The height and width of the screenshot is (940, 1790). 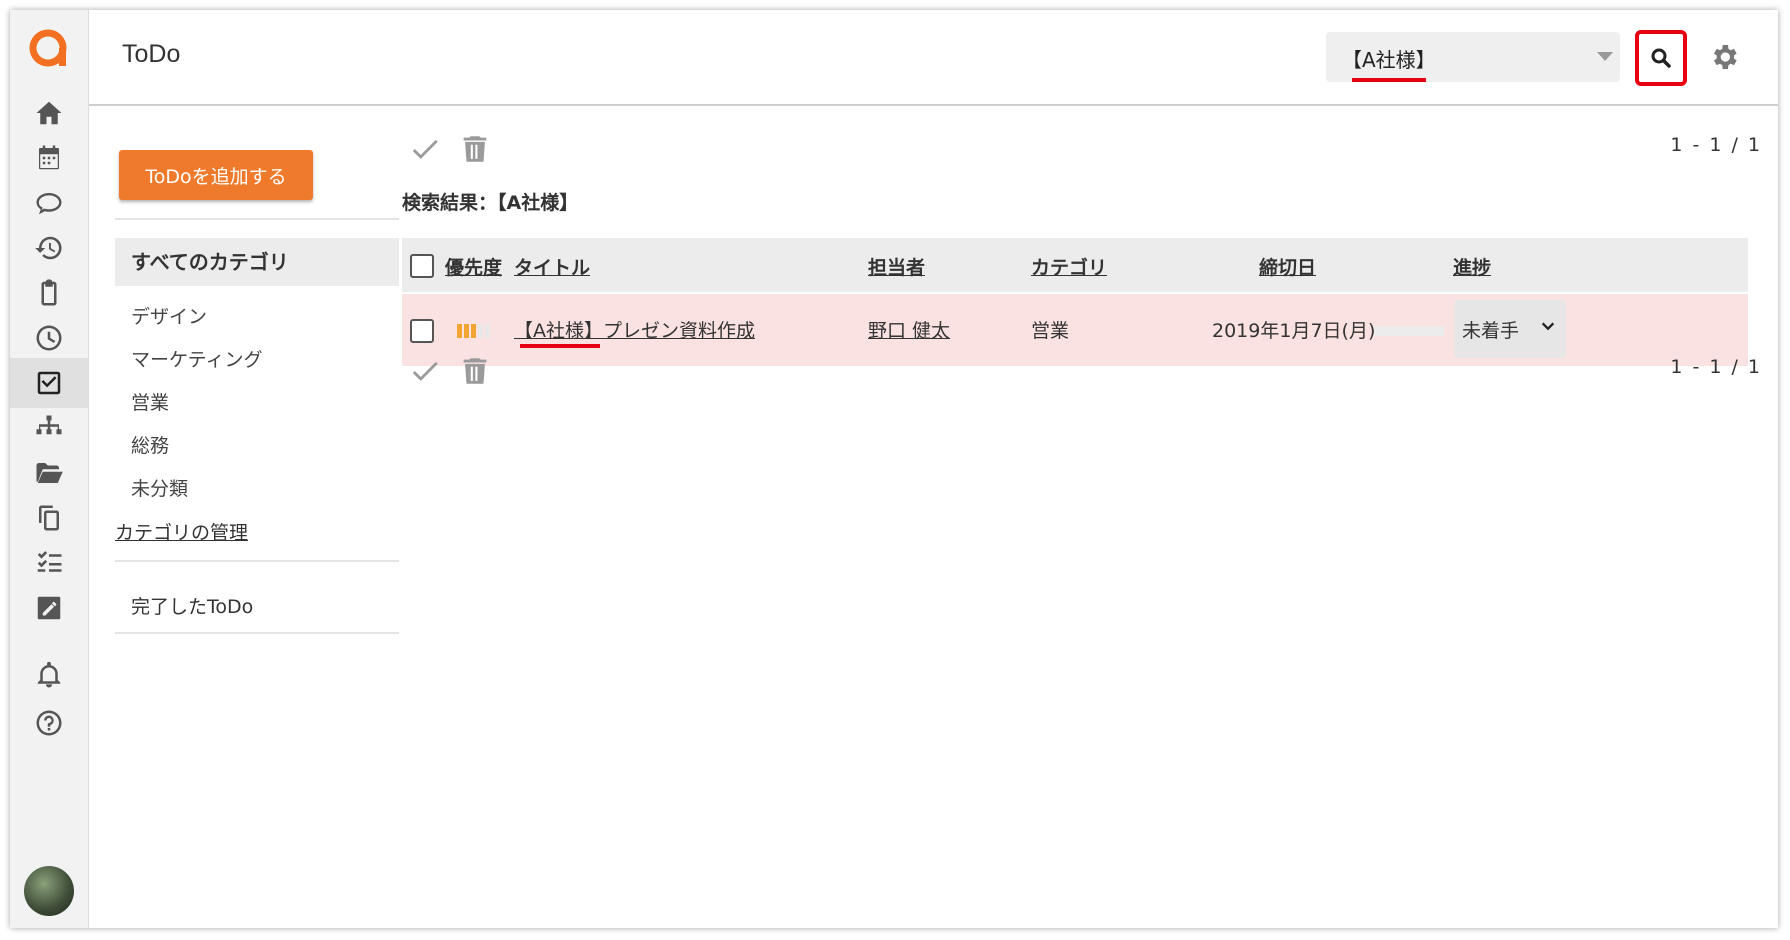 I want to click on column-due-date: 締切日, so click(x=1287, y=266).